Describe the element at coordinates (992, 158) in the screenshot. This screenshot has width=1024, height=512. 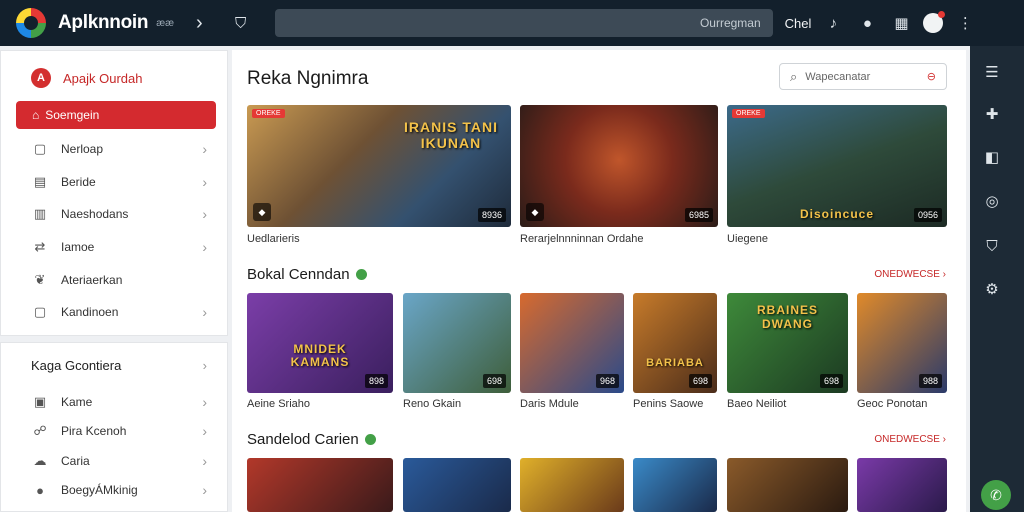
I see `panel-icon: ◧` at that location.